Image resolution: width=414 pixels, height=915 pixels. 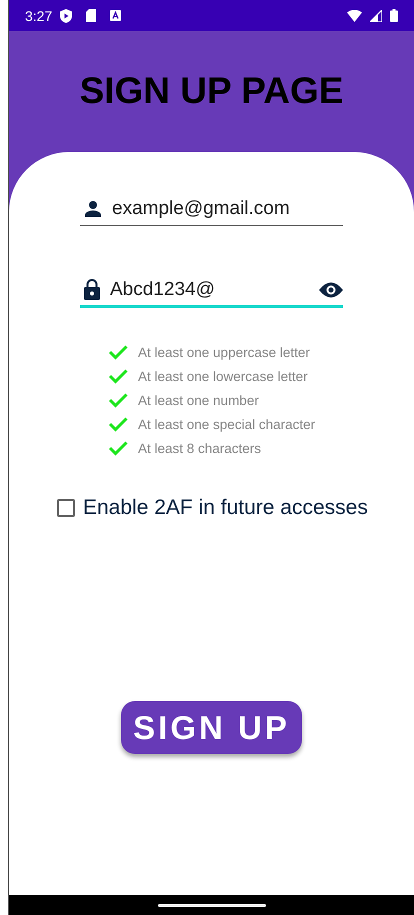 What do you see at coordinates (225, 508) in the screenshot?
I see `checkbox-label: Enable 2AF in future accesses` at bounding box center [225, 508].